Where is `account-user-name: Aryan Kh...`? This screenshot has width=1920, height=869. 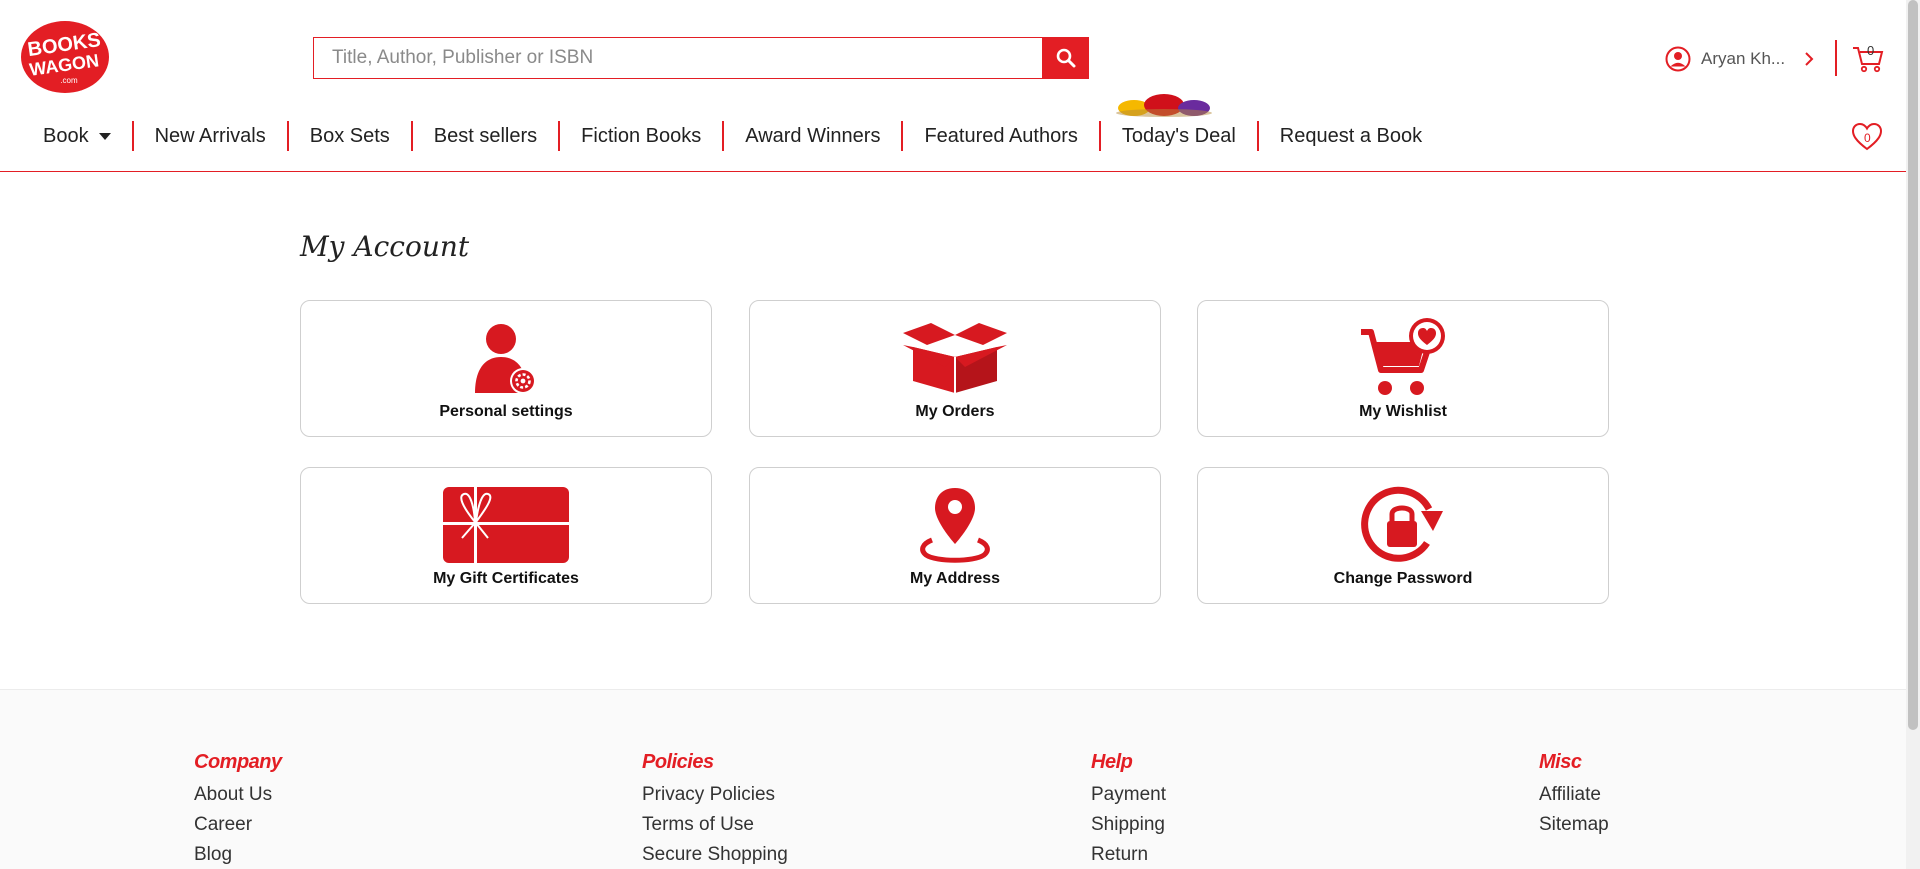
account-user-name: Aryan Kh... is located at coordinates (1743, 58).